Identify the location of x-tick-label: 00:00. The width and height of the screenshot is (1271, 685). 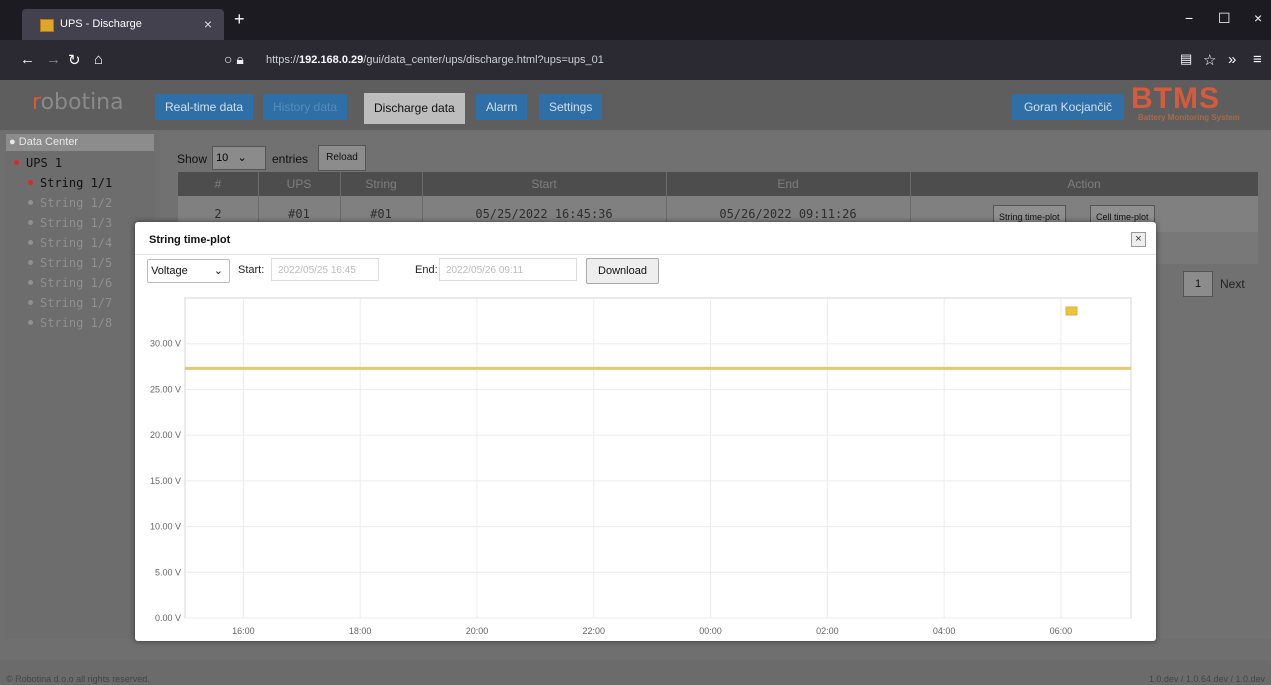
(710, 631).